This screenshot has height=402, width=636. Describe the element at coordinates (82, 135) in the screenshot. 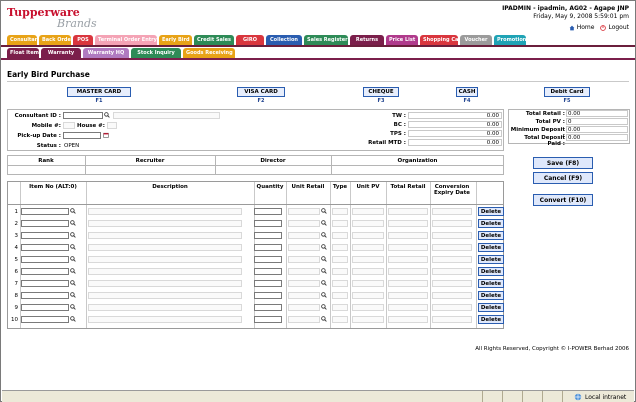

I see `pickup-date-input` at that location.